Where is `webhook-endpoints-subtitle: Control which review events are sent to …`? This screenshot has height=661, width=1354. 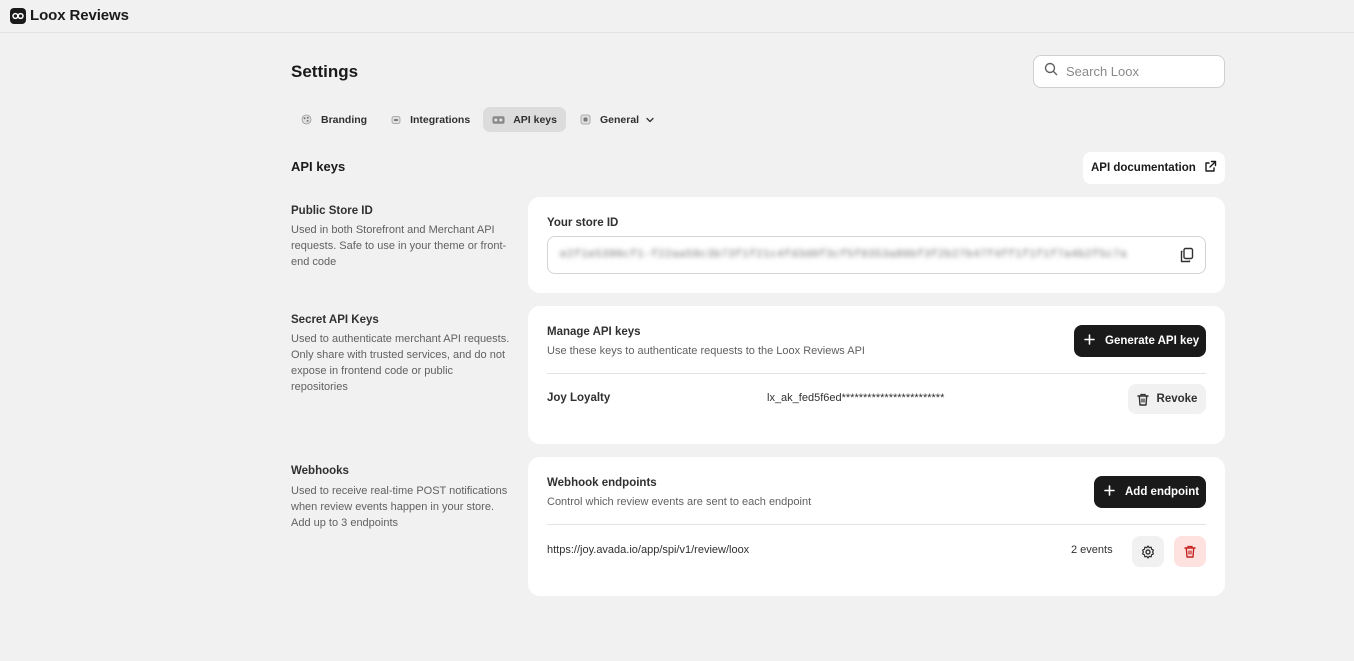
webhook-endpoints-subtitle: Control which review events are sent to … is located at coordinates (679, 502).